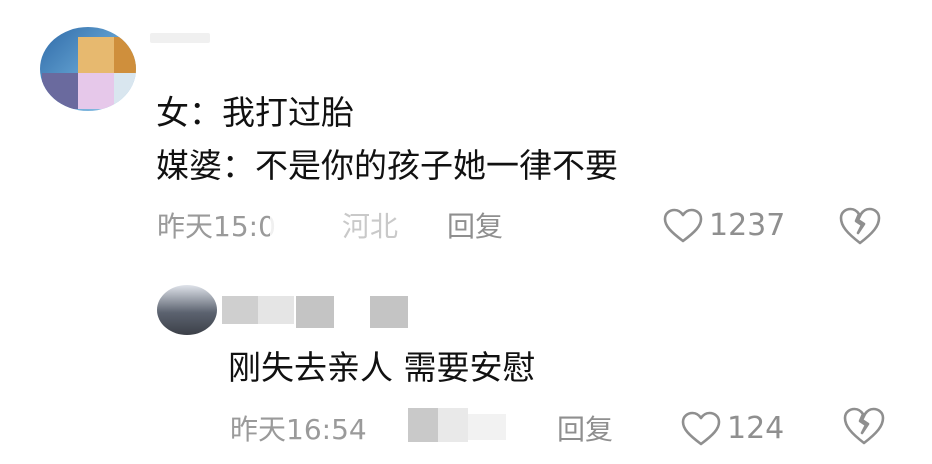 Image resolution: width=932 pixels, height=464 pixels. Describe the element at coordinates (747, 225) in the screenshot. I see `like-count: 1237` at that location.